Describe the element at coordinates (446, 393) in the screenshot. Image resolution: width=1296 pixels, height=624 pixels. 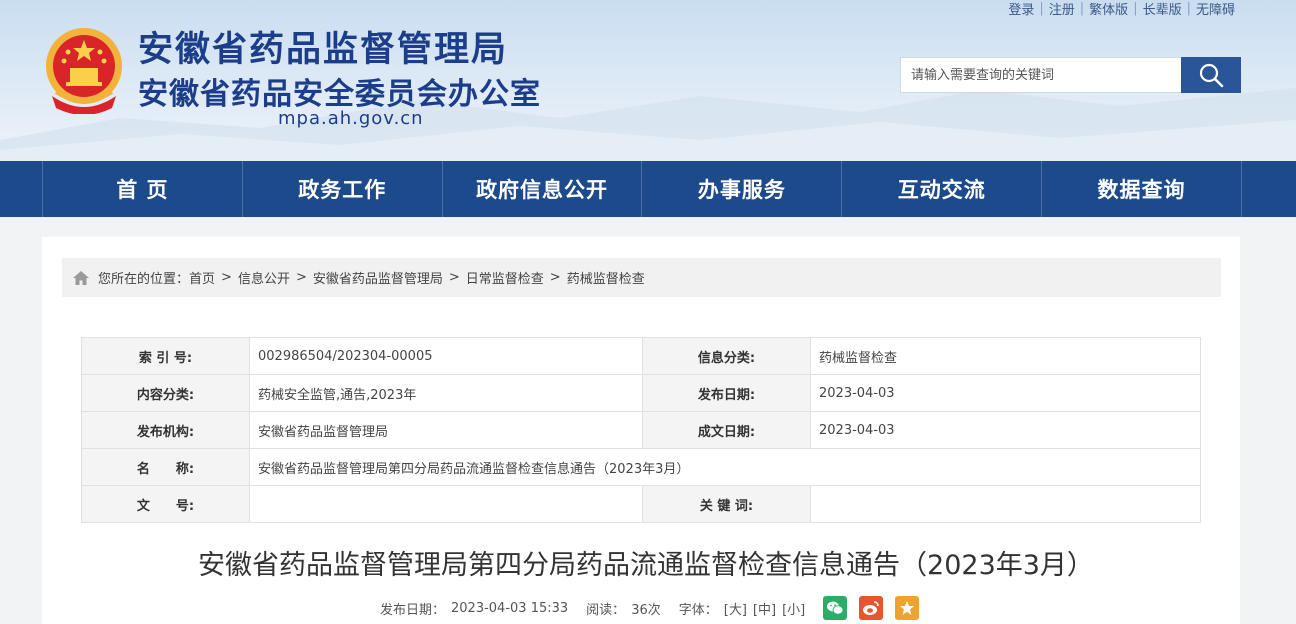
I see `content-category-value: 药械安全监管,通告,2023年` at that location.